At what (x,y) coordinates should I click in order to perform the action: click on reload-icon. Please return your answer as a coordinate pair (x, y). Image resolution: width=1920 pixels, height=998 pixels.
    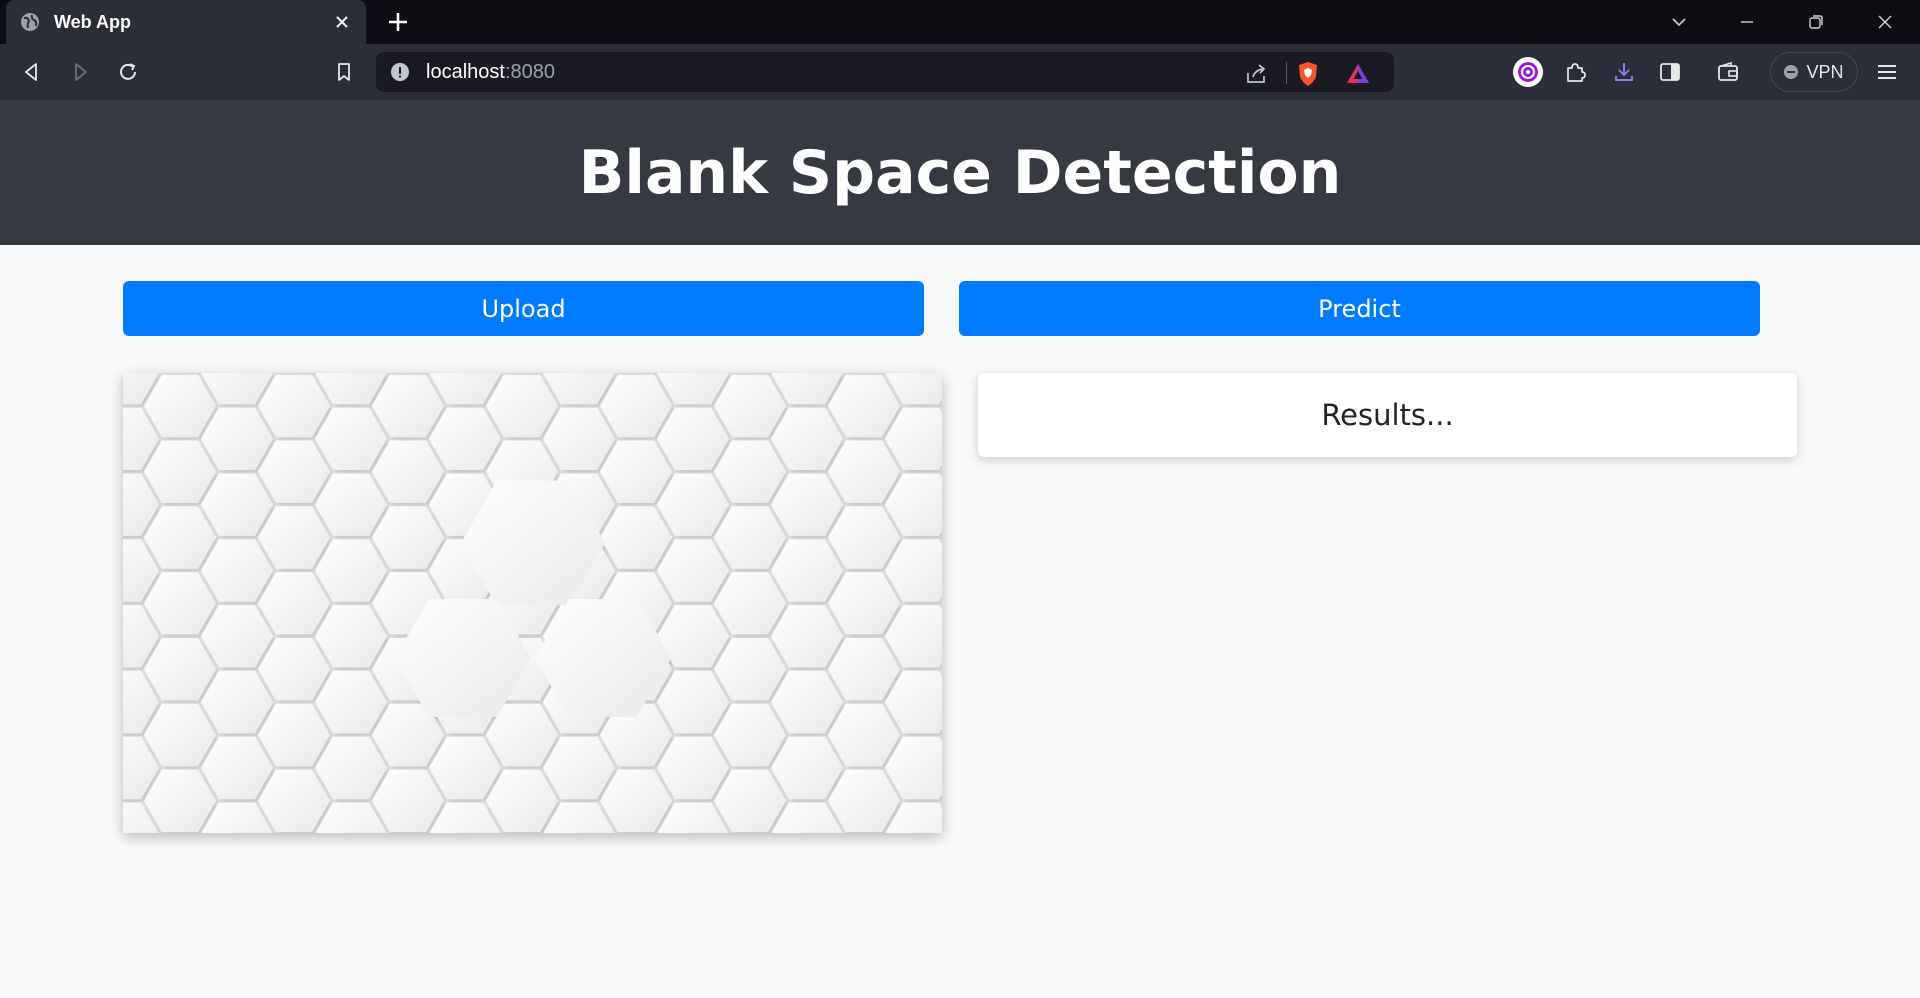
    Looking at the image, I should click on (128, 72).